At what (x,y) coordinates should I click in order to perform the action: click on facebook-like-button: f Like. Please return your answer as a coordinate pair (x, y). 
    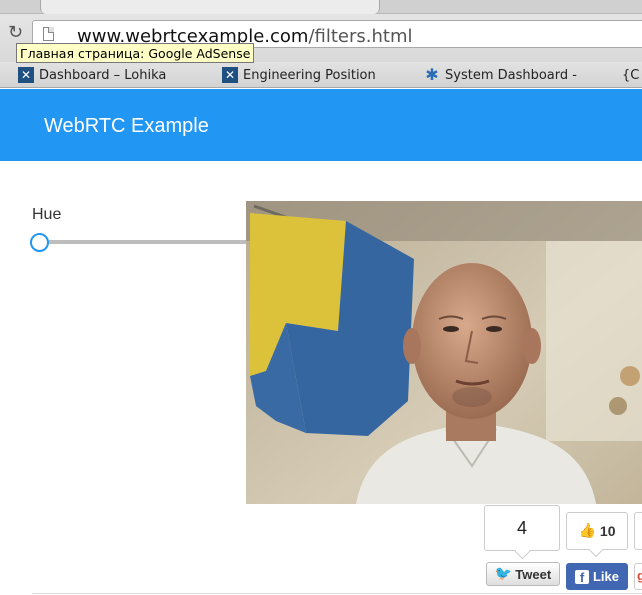
    Looking at the image, I should click on (597, 576).